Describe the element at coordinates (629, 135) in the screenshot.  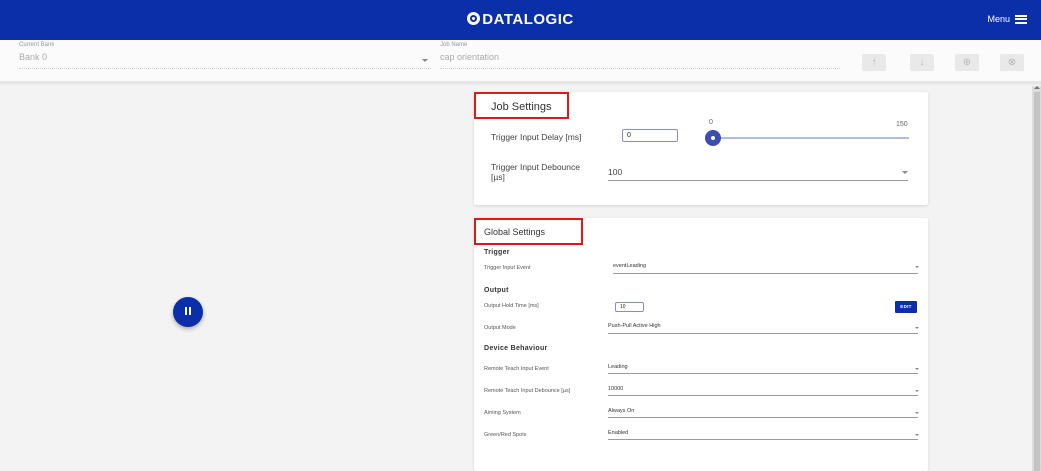
I see `trigger-delay-value: 0` at that location.